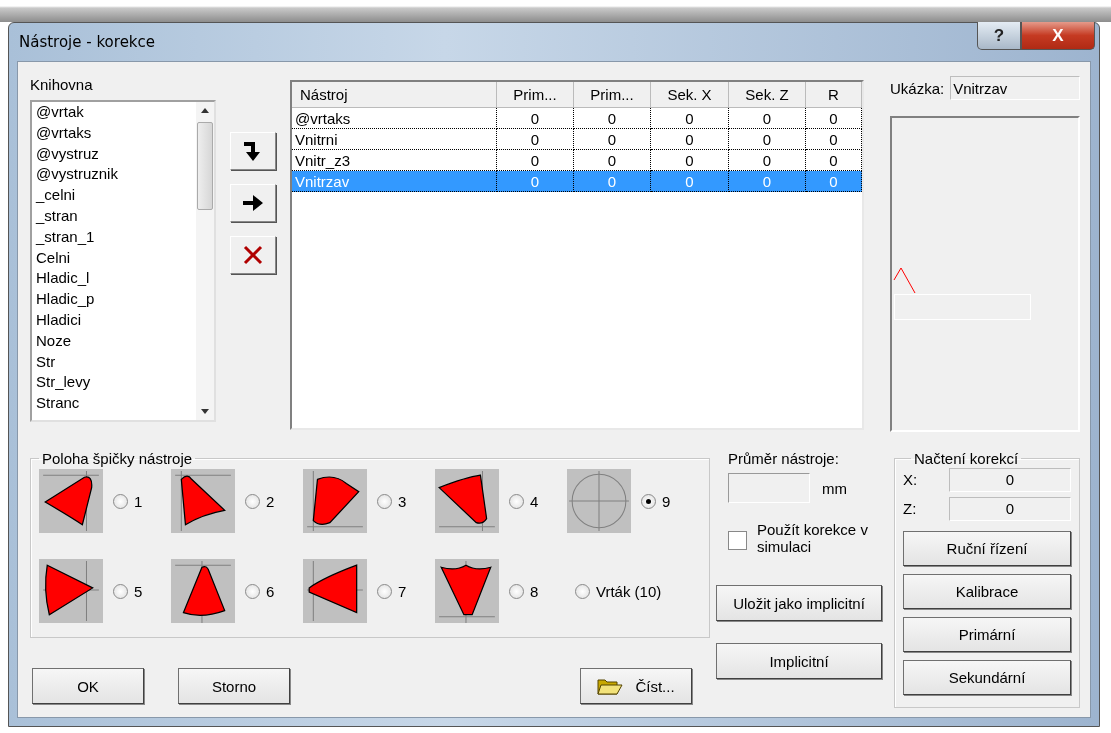  What do you see at coordinates (524, 501) in the screenshot?
I see `radio-button: 4` at bounding box center [524, 501].